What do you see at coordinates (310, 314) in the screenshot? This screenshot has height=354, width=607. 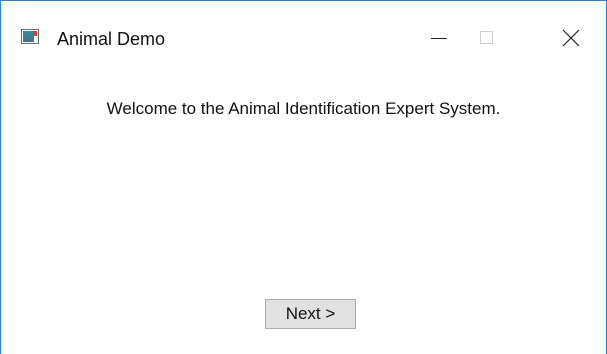 I see `next-button: Next >` at bounding box center [310, 314].